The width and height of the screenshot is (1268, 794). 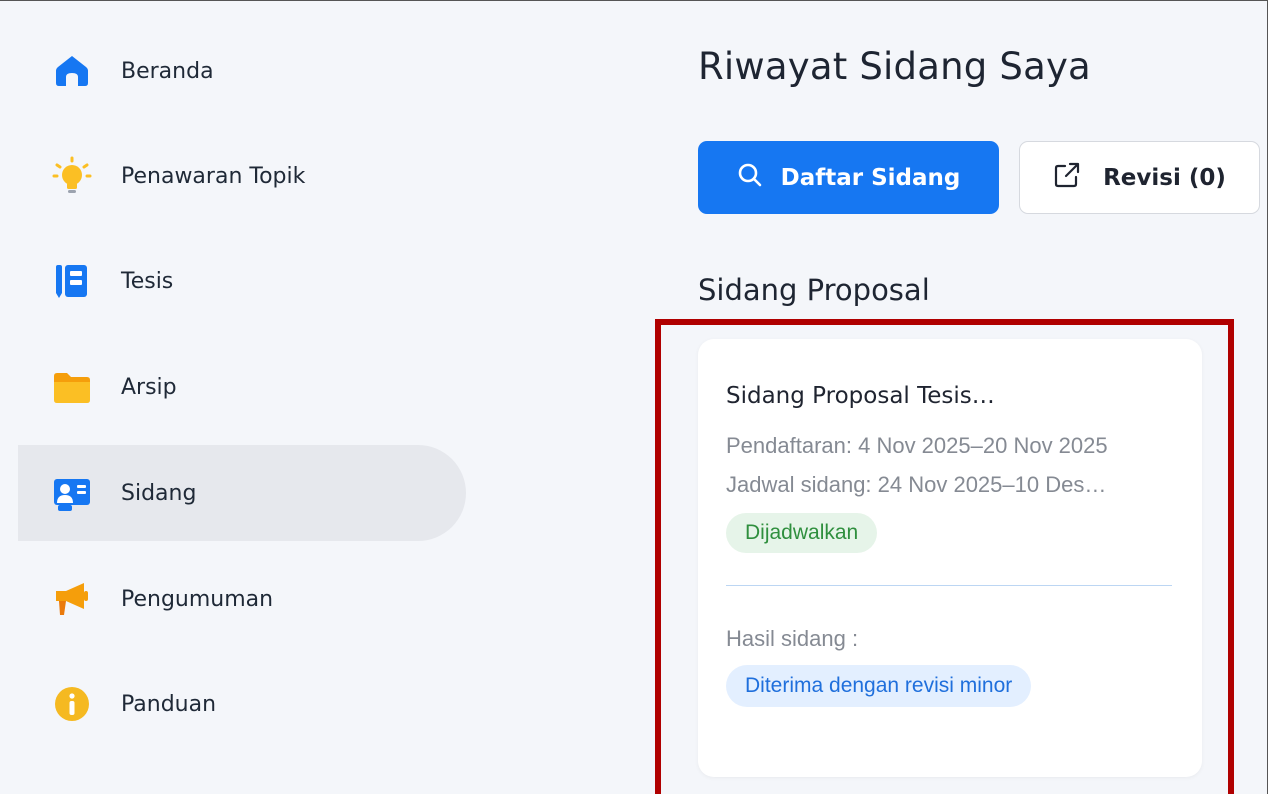 I want to click on page-title: Riwayat Sidang Saya, so click(x=894, y=66).